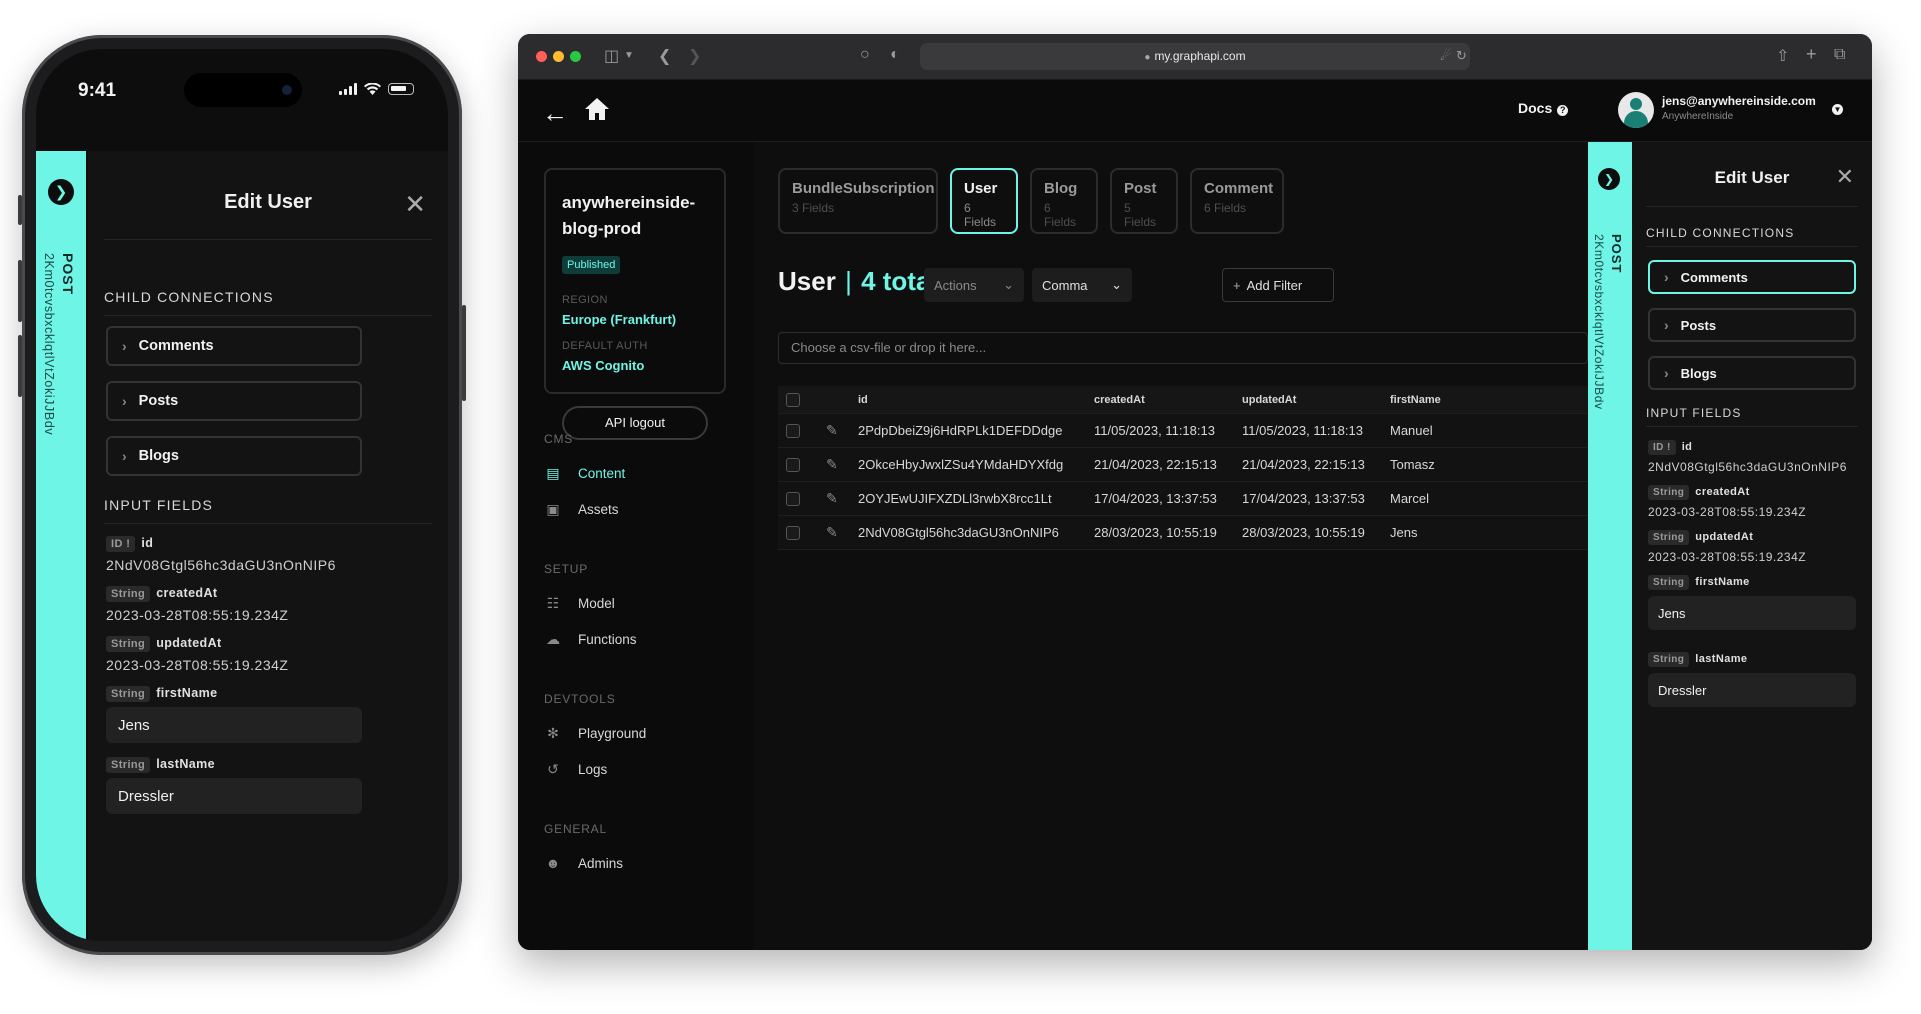 Image resolution: width=1921 pixels, height=1014 pixels. What do you see at coordinates (1155, 532) in the screenshot?
I see `cell-createdat: 28/03/2023, 10:55:19` at bounding box center [1155, 532].